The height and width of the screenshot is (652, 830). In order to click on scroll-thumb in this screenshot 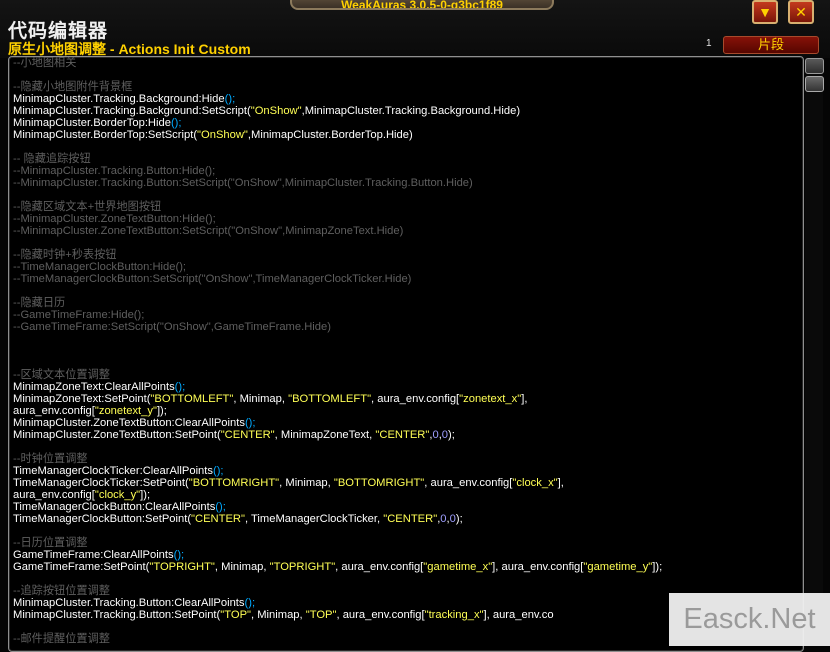, I will do `click(814, 84)`.